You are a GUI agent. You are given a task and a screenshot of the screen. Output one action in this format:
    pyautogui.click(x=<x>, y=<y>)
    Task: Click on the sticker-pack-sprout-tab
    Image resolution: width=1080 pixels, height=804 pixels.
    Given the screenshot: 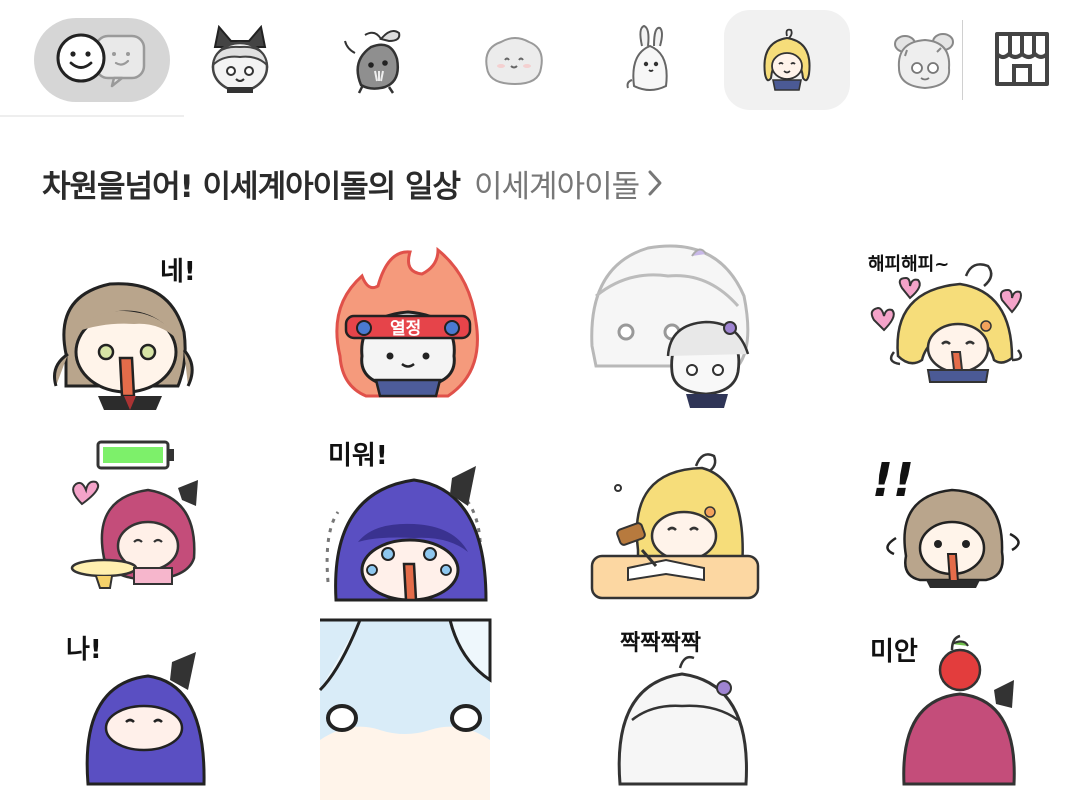 What is the action you would take?
    pyautogui.click(x=376, y=60)
    